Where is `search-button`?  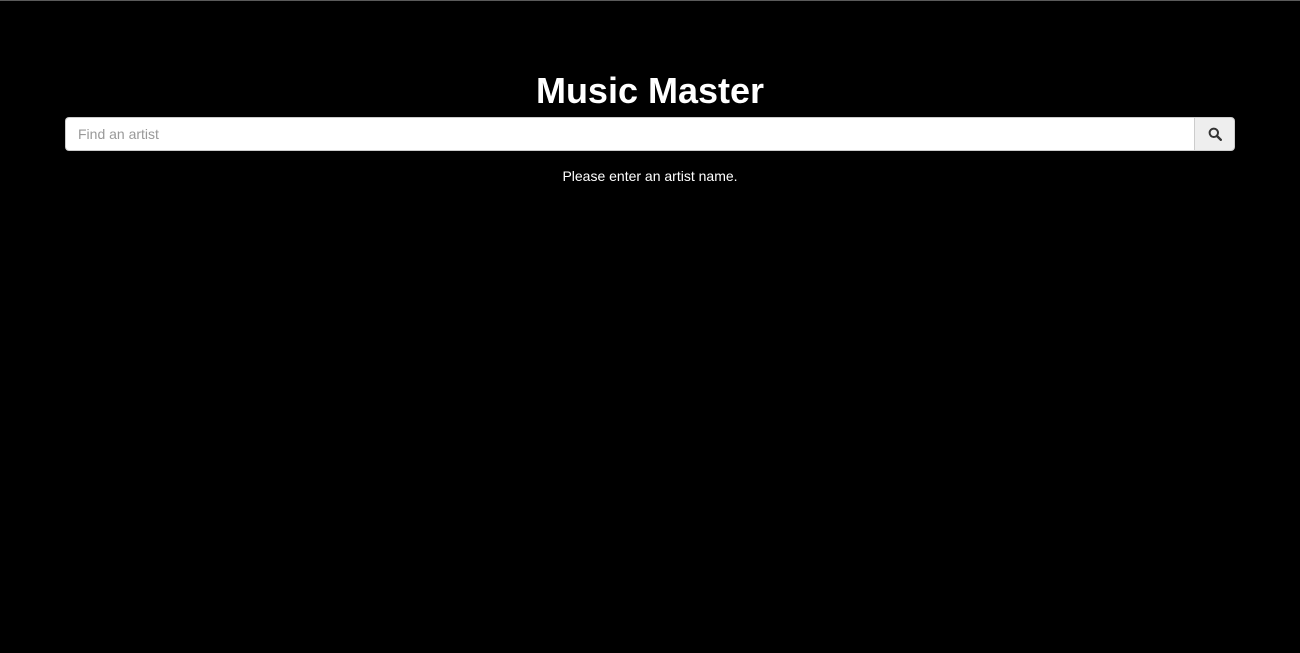 search-button is located at coordinates (1214, 134).